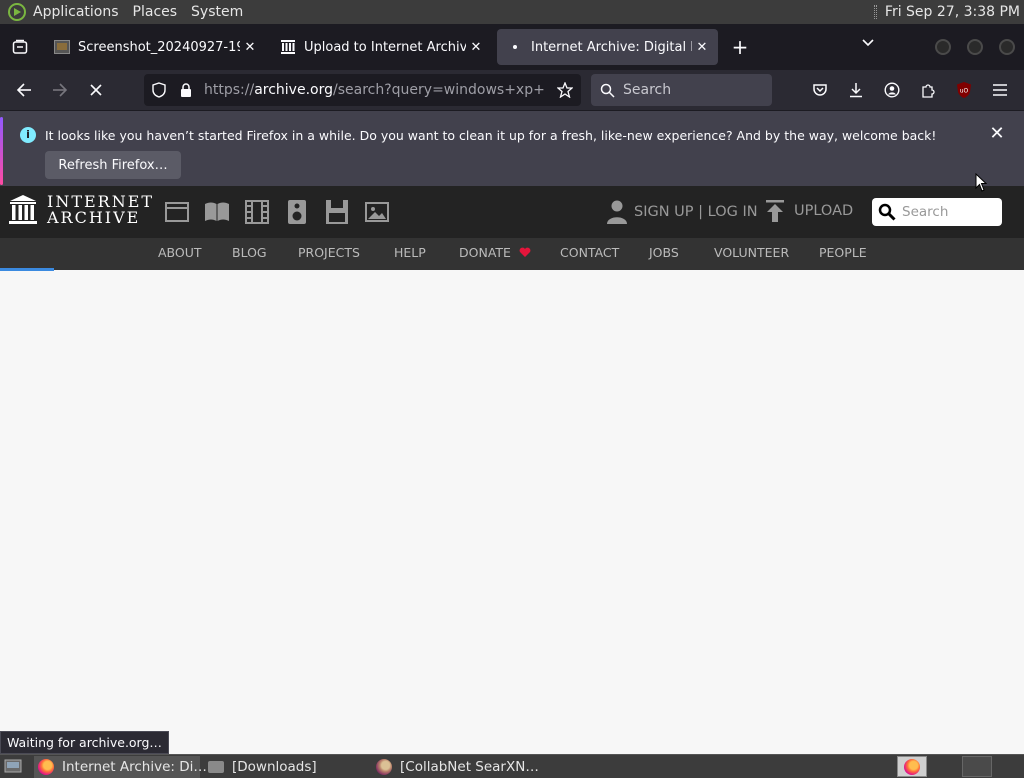 This screenshot has height=778, width=1024. I want to click on nav-donate: DONATE, so click(495, 253).